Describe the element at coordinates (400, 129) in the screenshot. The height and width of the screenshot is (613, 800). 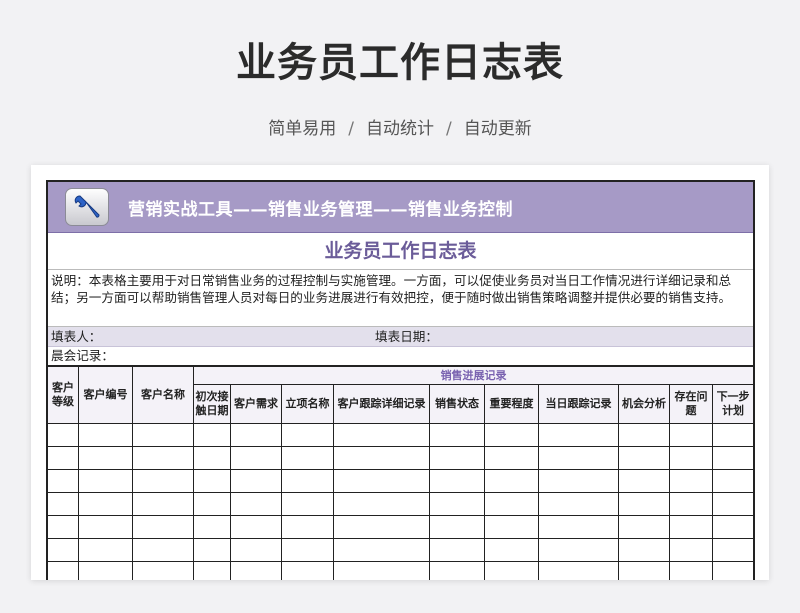
I see `tag-auto-stats: 自动统计` at that location.